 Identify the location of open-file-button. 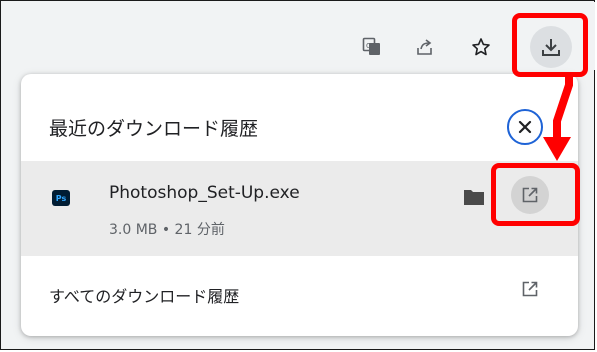
(530, 195).